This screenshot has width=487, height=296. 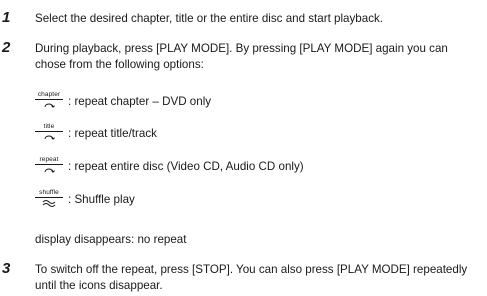 What do you see at coordinates (6, 47) in the screenshot?
I see `step-number: 2` at bounding box center [6, 47].